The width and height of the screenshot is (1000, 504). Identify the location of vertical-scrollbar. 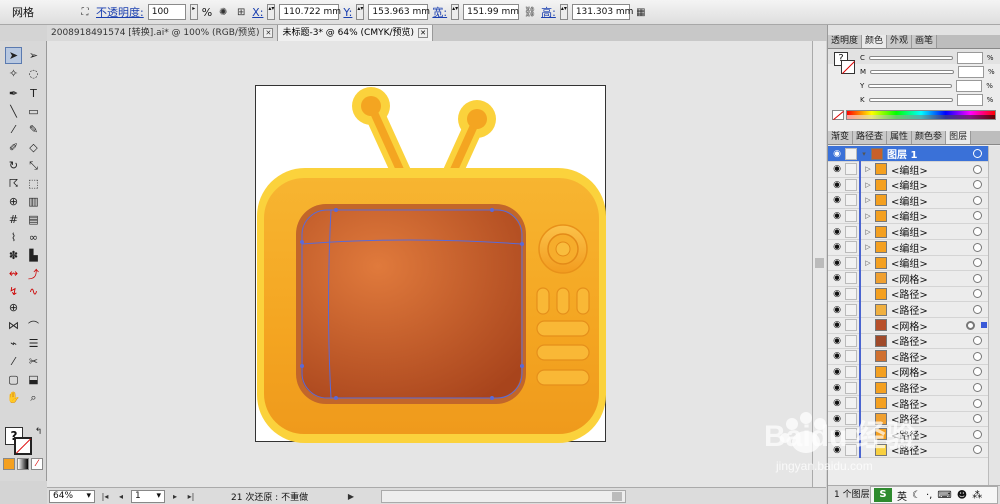
(819, 264).